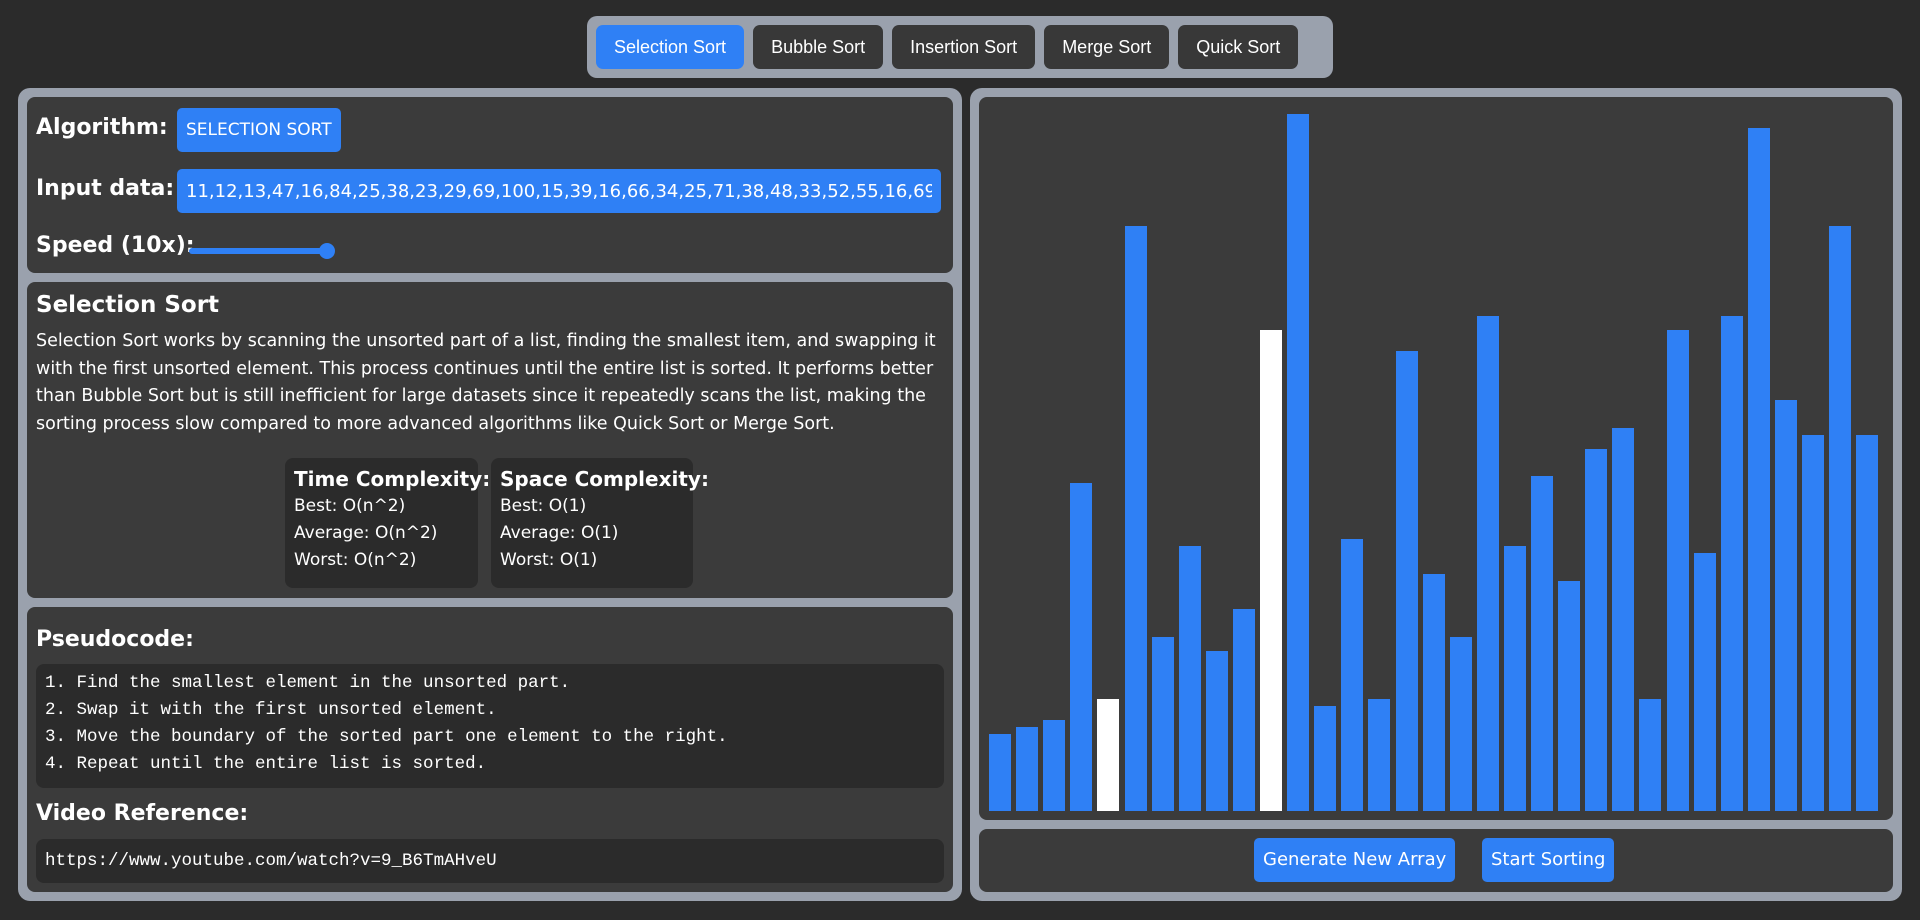 Image resolution: width=1920 pixels, height=920 pixels. I want to click on action-bar: Generate New Array Start Sorting, so click(1436, 860).